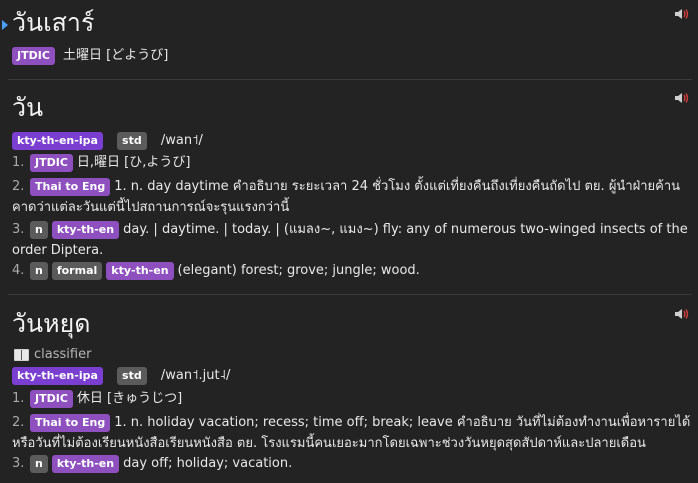  What do you see at coordinates (181, 140) in the screenshot?
I see `pronunciation-text: /wan˦/` at bounding box center [181, 140].